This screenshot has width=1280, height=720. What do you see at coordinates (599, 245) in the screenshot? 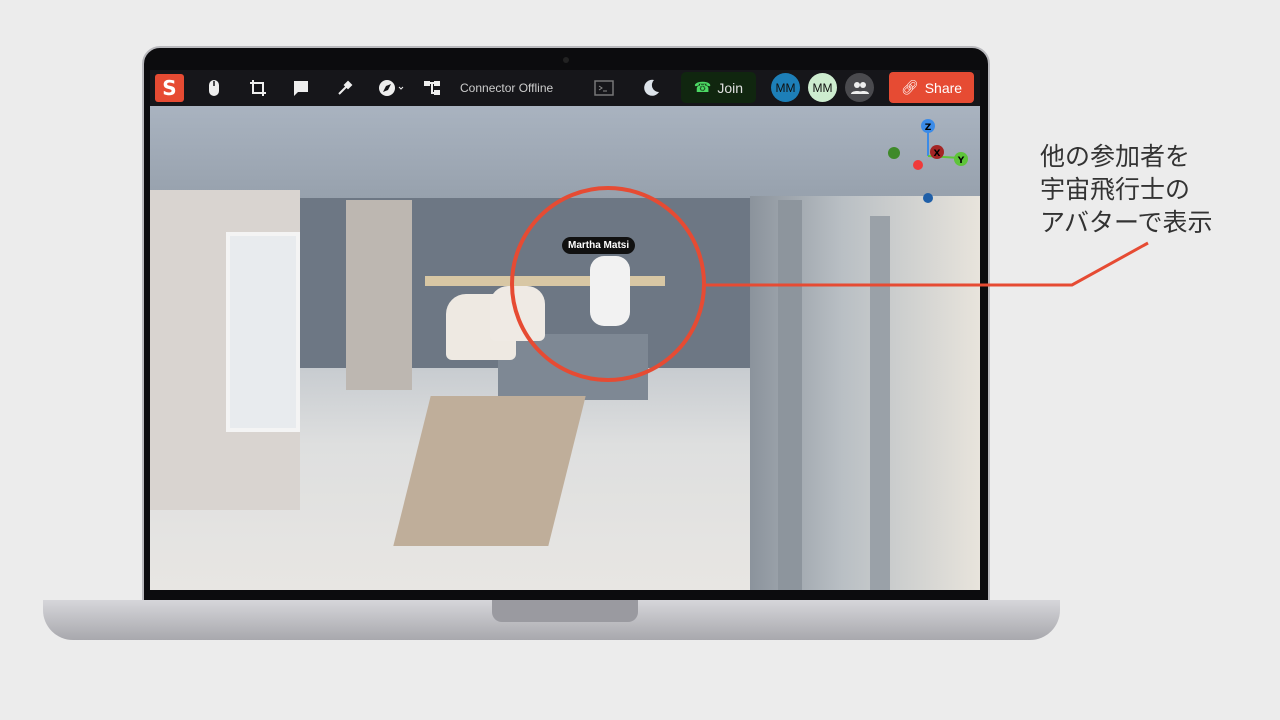
I see `avatar-name-label: Martha Matsi` at bounding box center [599, 245].